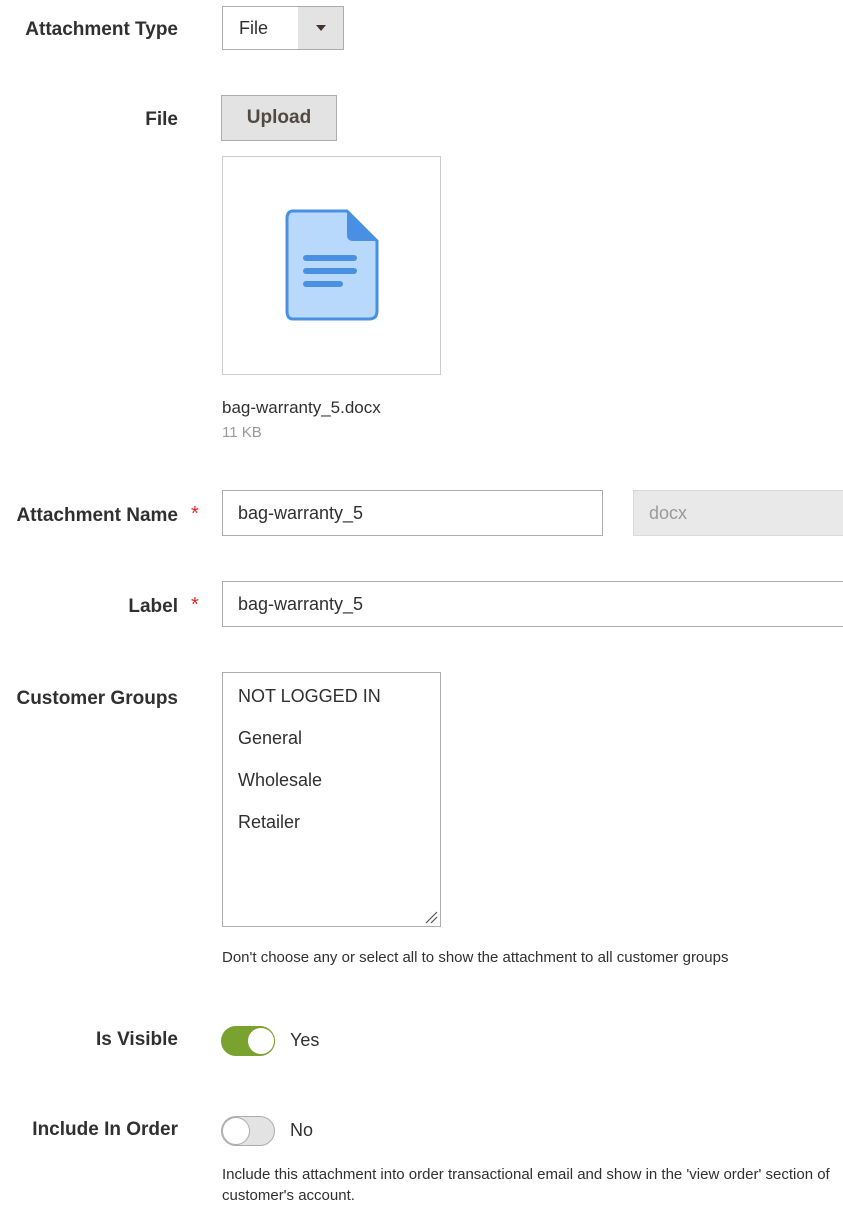 This screenshot has width=843, height=1207. Describe the element at coordinates (302, 1130) in the screenshot. I see `include-in-order-state: No` at that location.